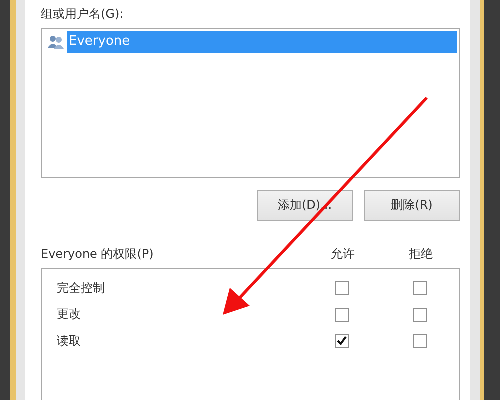 The height and width of the screenshot is (400, 500). I want to click on column-header: 允许, so click(343, 254).